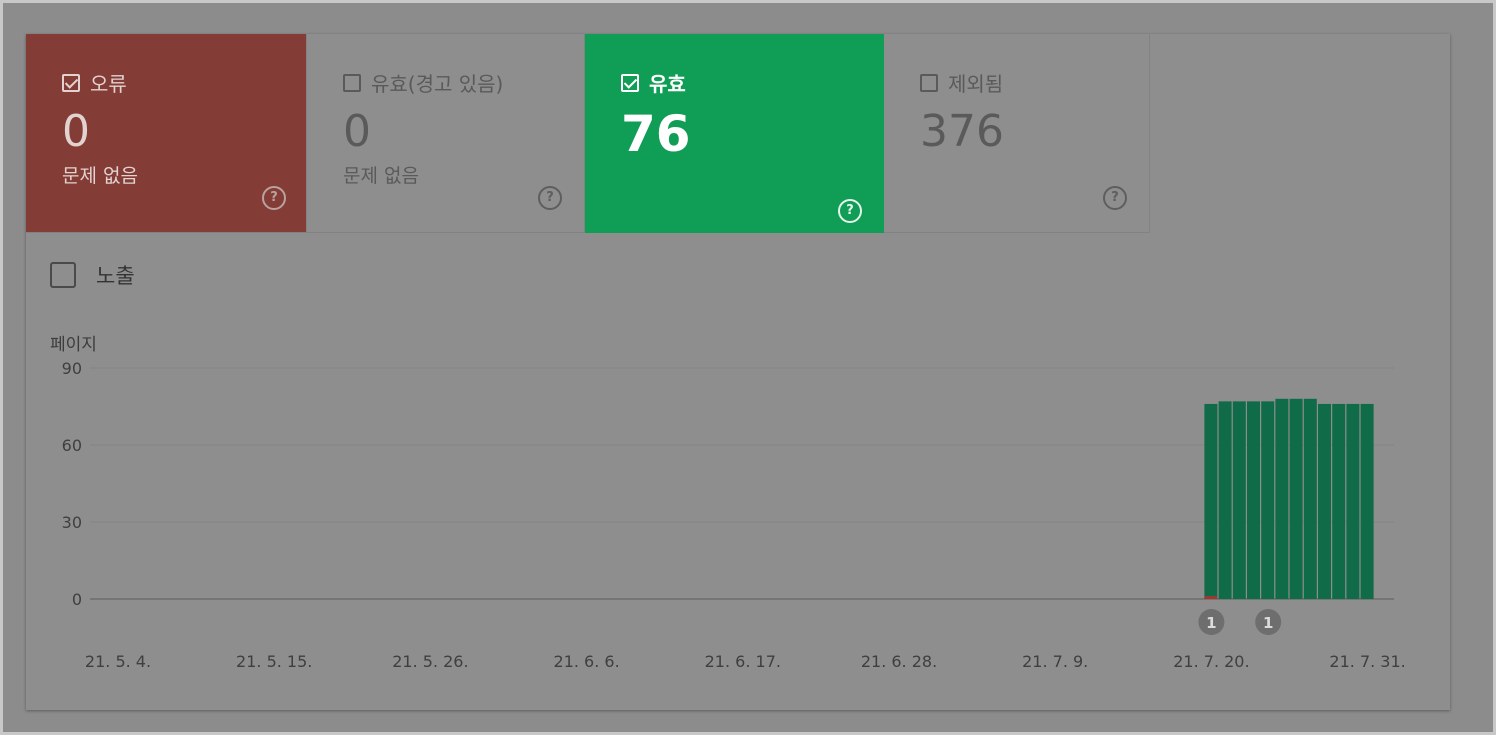 The image size is (1496, 735). What do you see at coordinates (430, 661) in the screenshot?
I see `x-tick-label: 21. 5. 26.` at bounding box center [430, 661].